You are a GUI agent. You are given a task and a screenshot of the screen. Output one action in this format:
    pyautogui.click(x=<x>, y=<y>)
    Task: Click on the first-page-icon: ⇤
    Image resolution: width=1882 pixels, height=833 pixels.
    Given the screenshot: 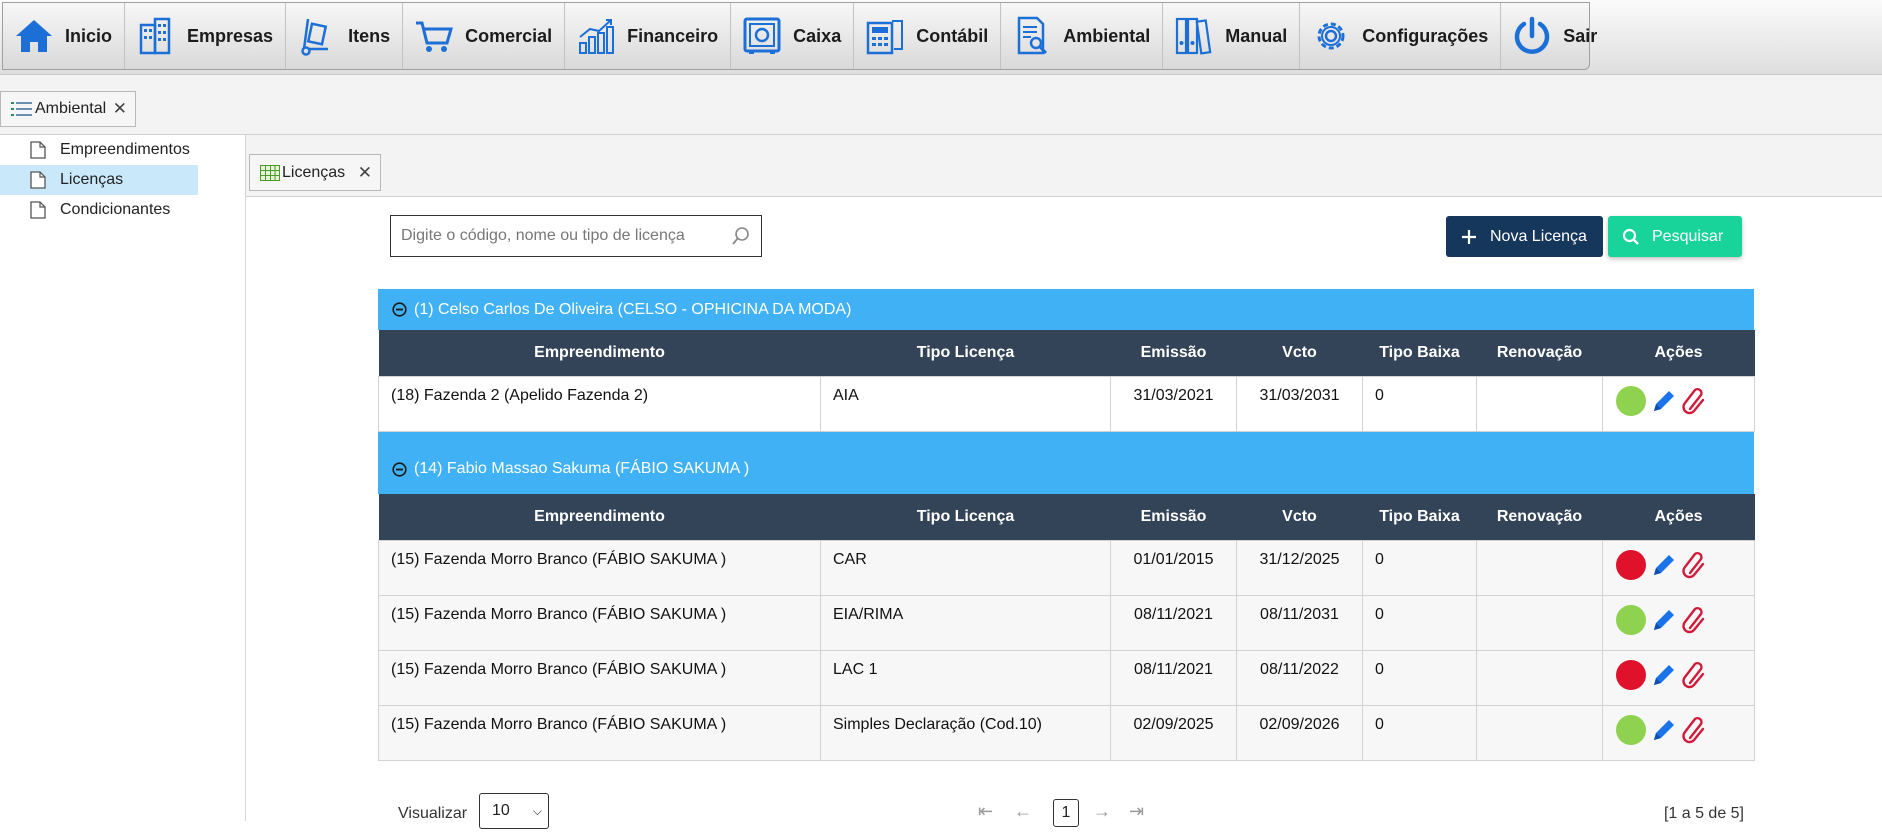 What is the action you would take?
    pyautogui.click(x=985, y=811)
    